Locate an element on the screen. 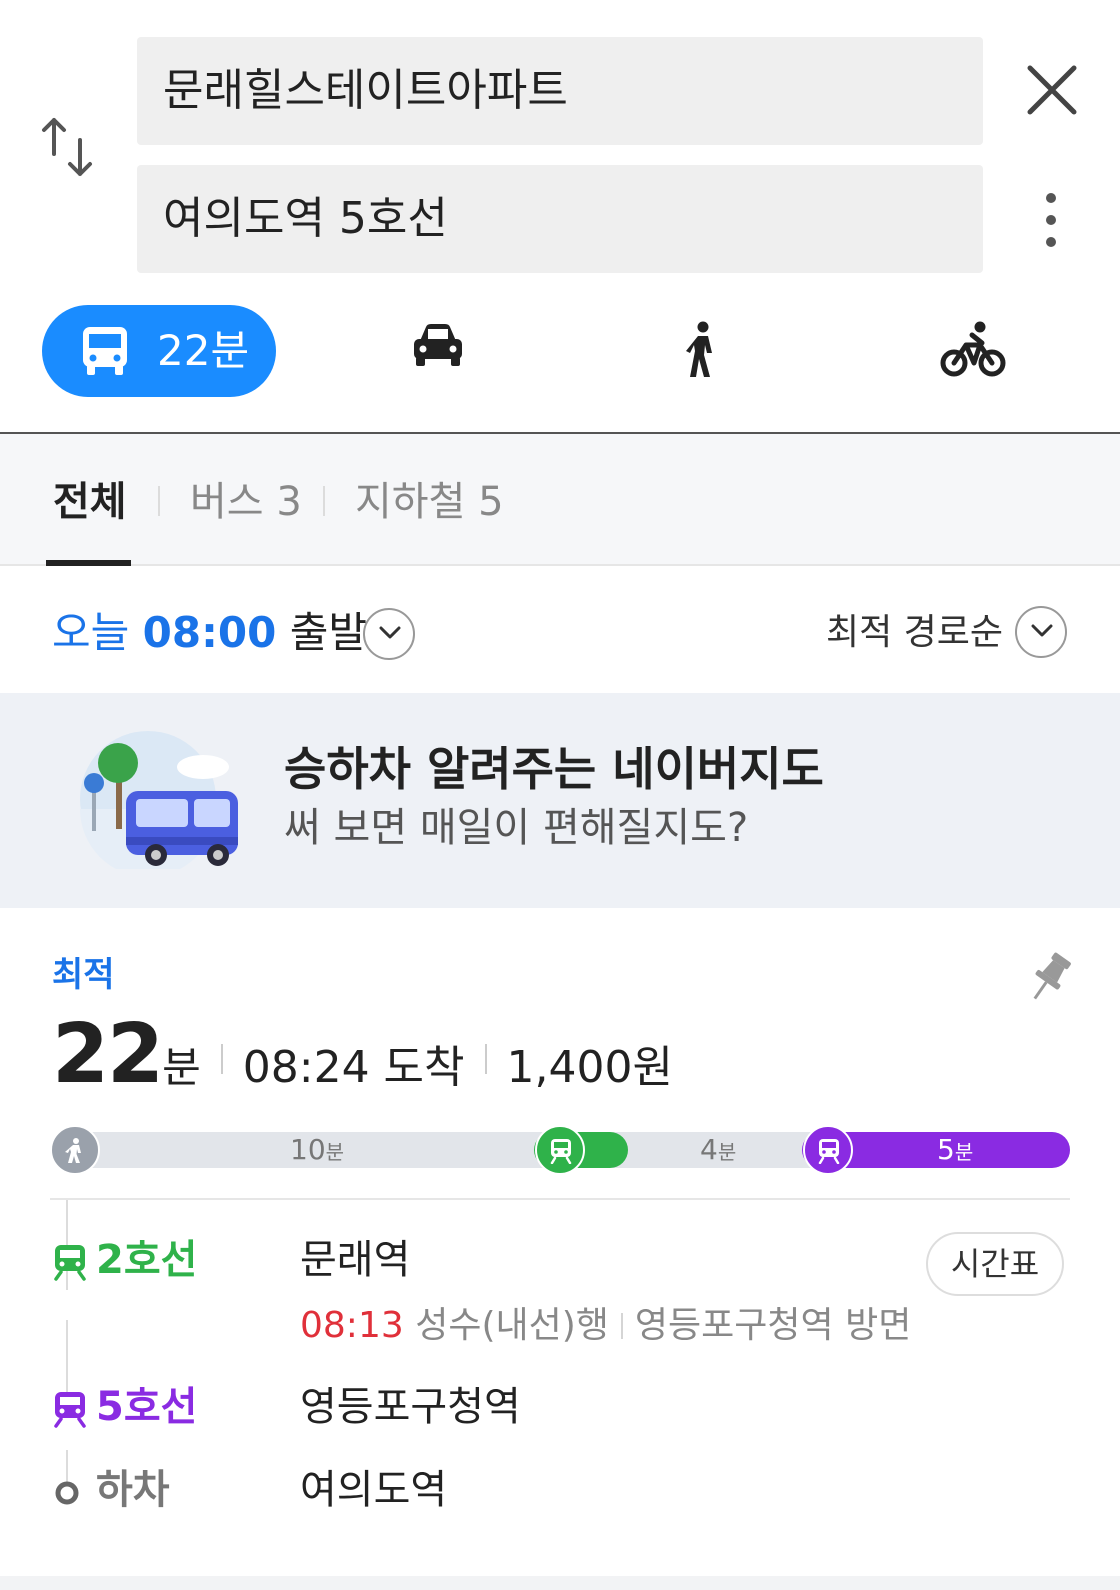  bus-illustration is located at coordinates (159, 800).